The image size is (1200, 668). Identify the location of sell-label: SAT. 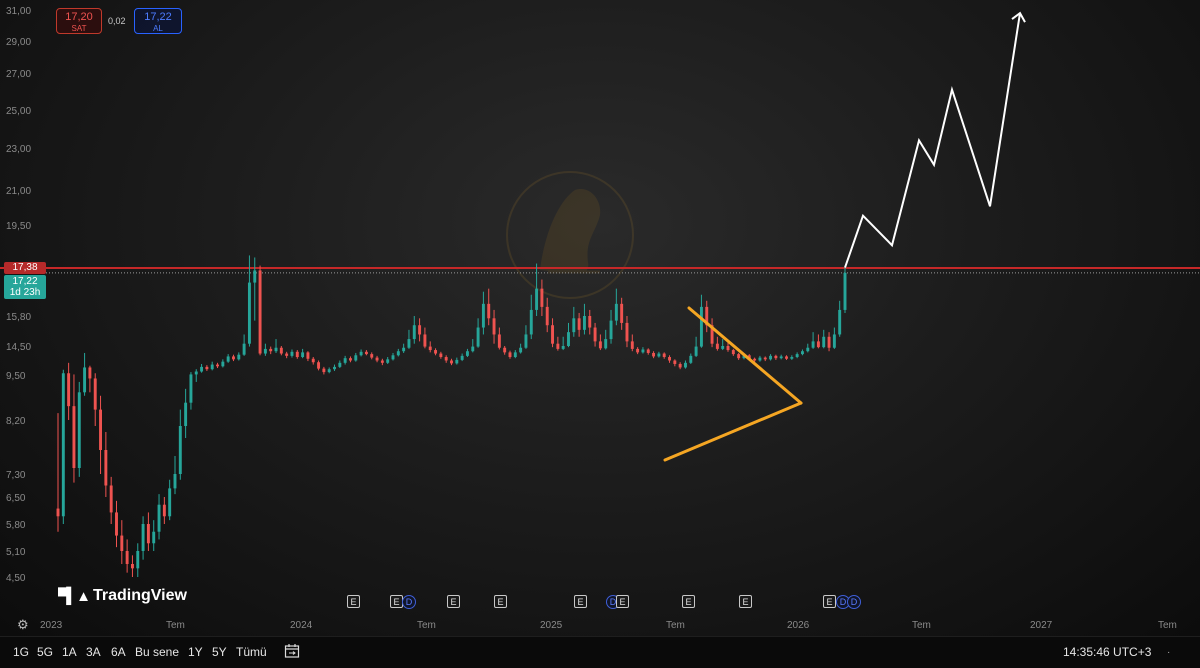
(79, 28).